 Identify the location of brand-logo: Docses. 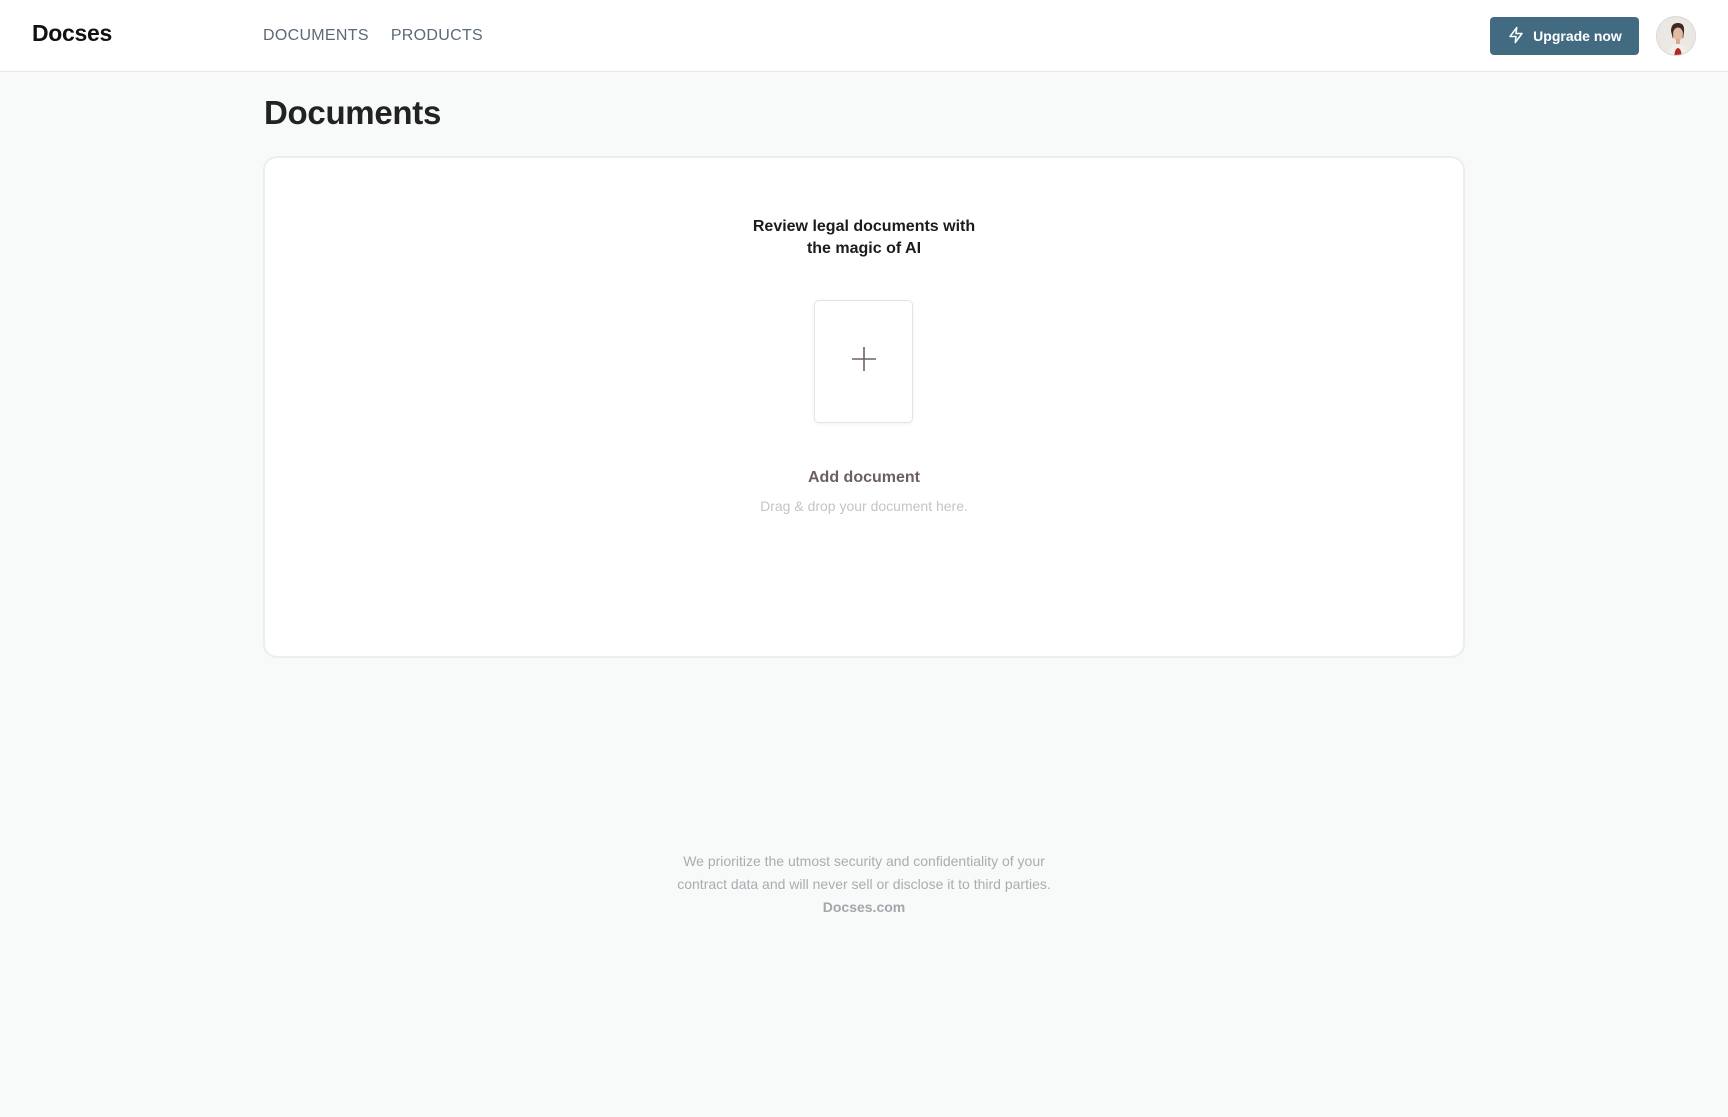
(72, 33).